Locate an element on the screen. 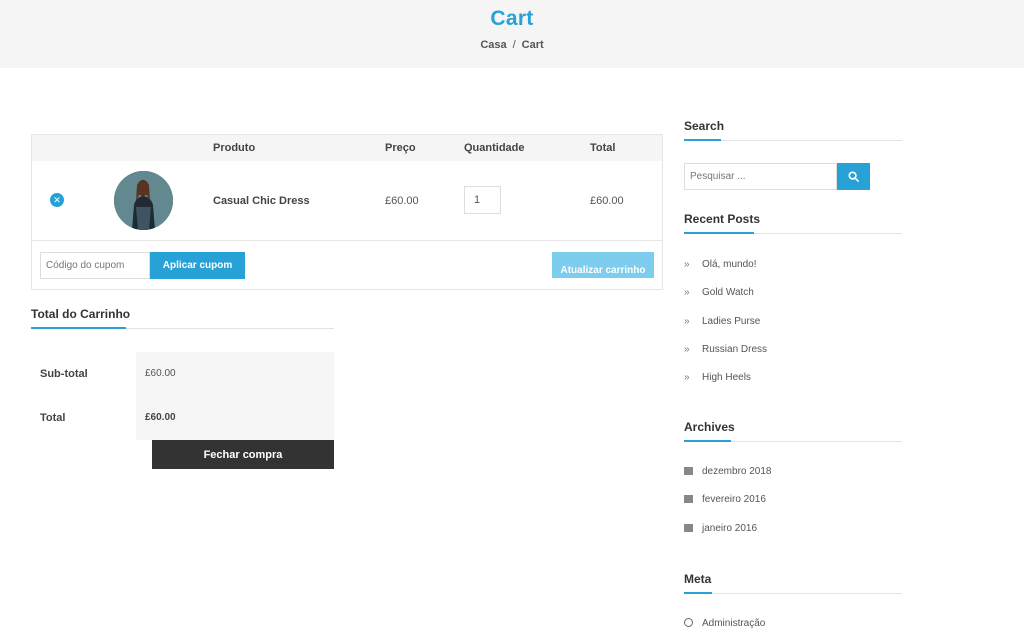 The height and width of the screenshot is (639, 1024). dress-photo-image is located at coordinates (143, 200).